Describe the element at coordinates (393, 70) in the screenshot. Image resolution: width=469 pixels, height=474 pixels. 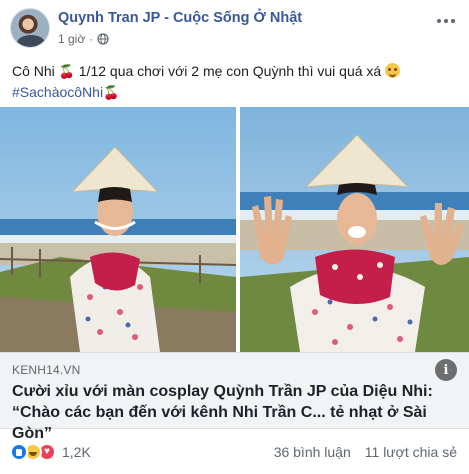
I see `smiling-face-hearts-icon` at that location.